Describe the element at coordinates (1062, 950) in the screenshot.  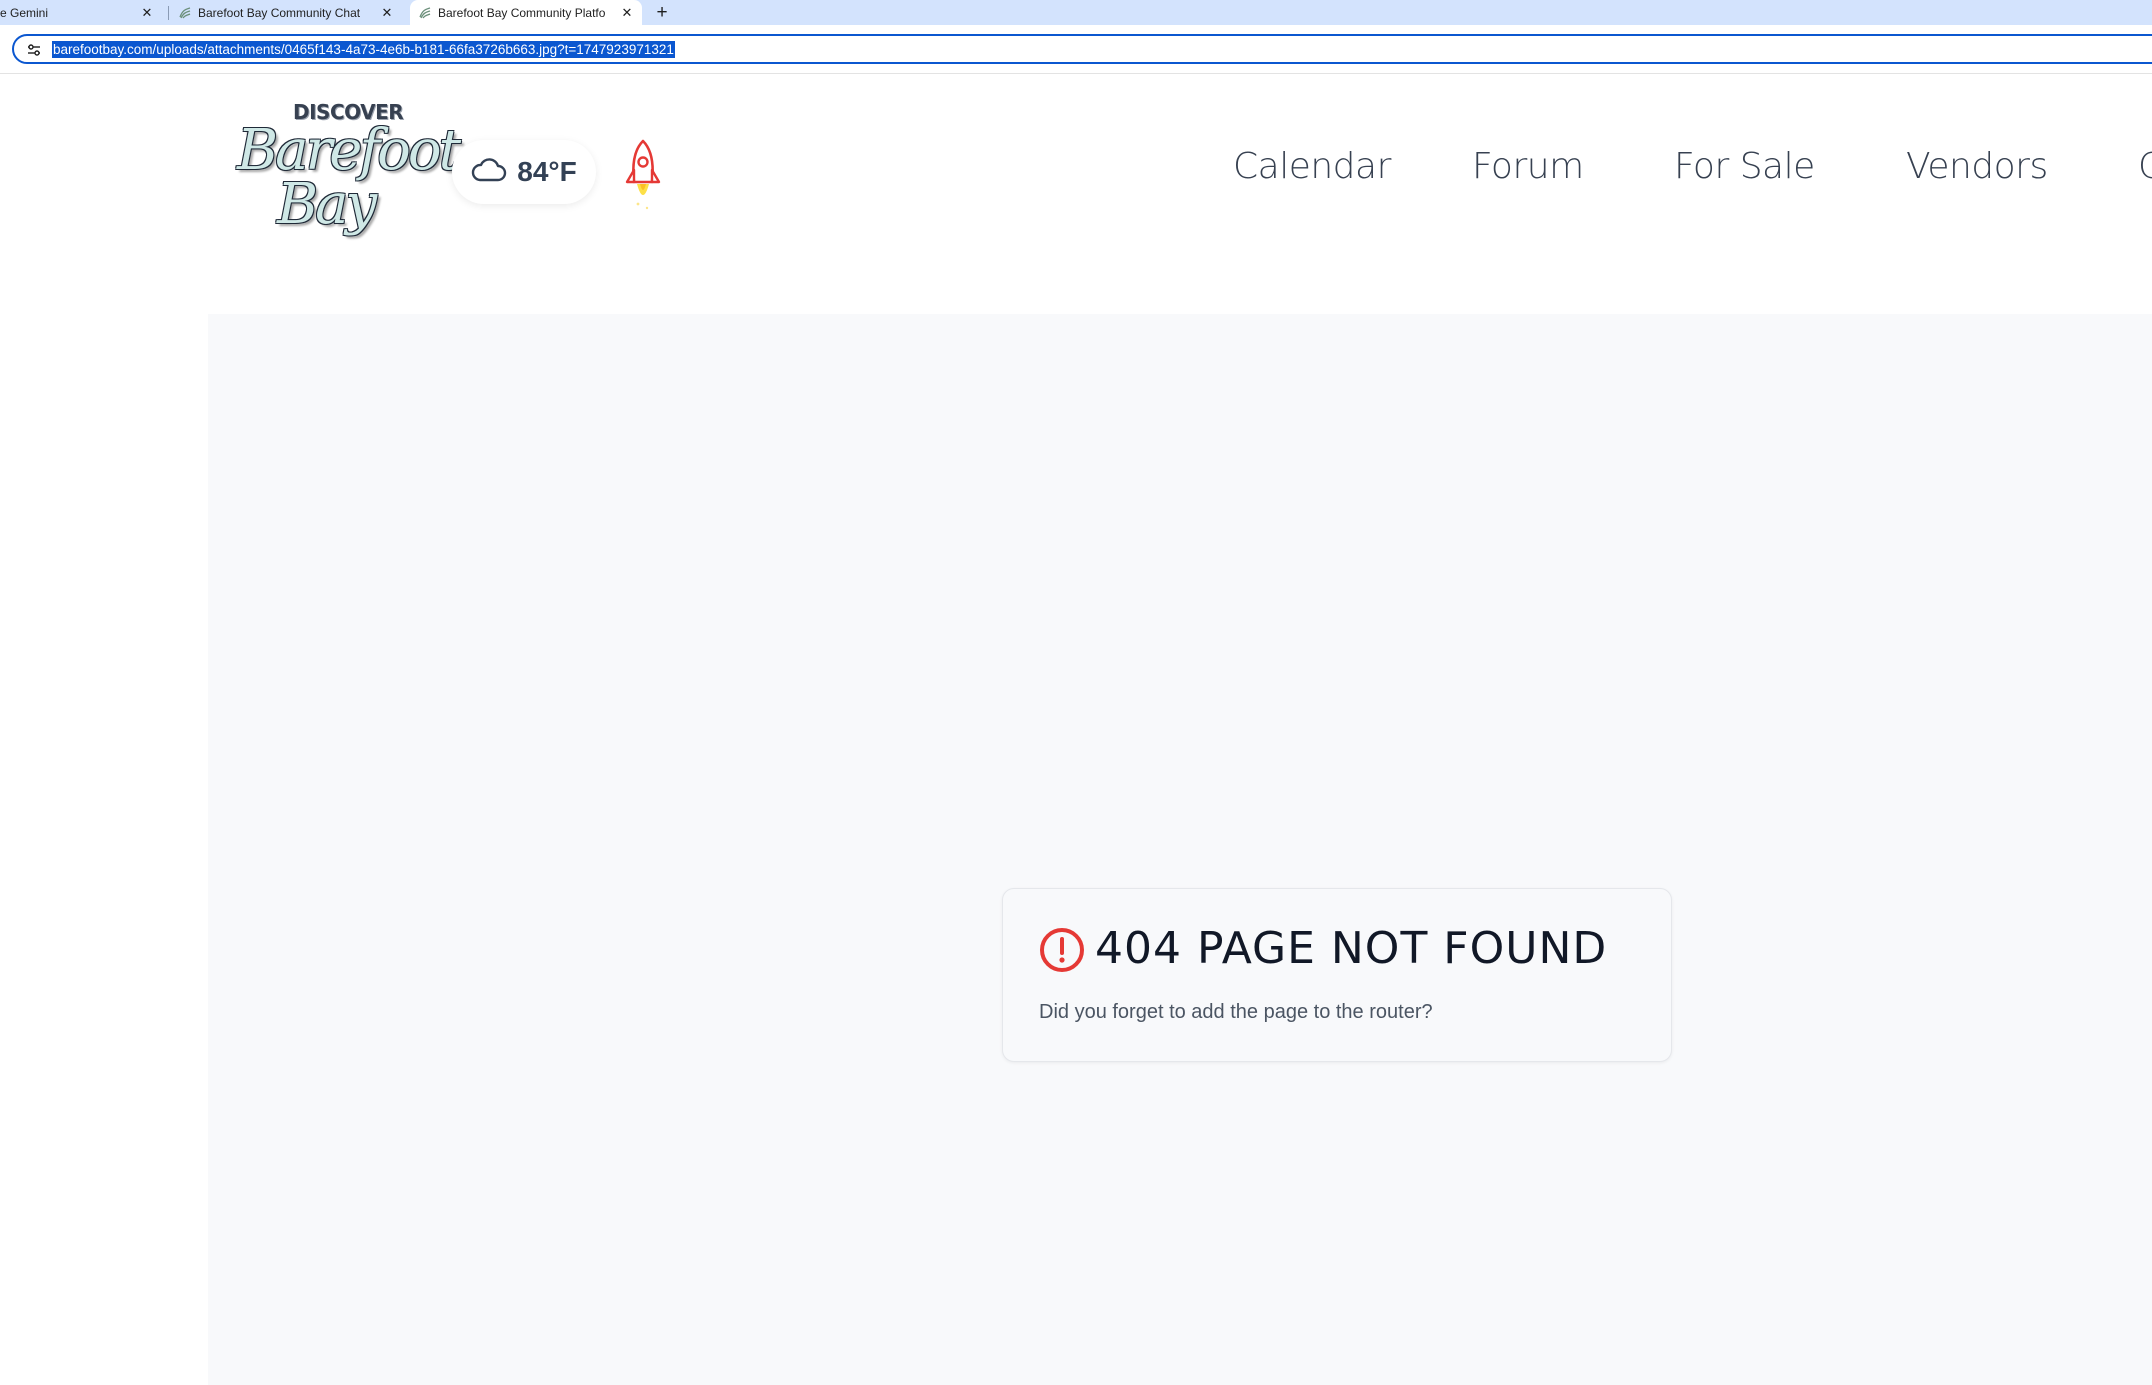
I see `alert-circle-icon` at that location.